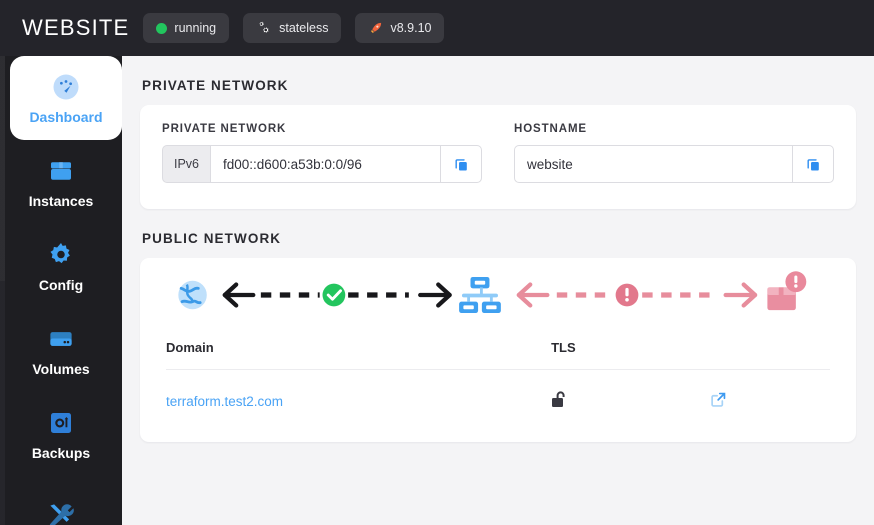 The image size is (874, 525). I want to click on gear-icon, so click(61, 255).